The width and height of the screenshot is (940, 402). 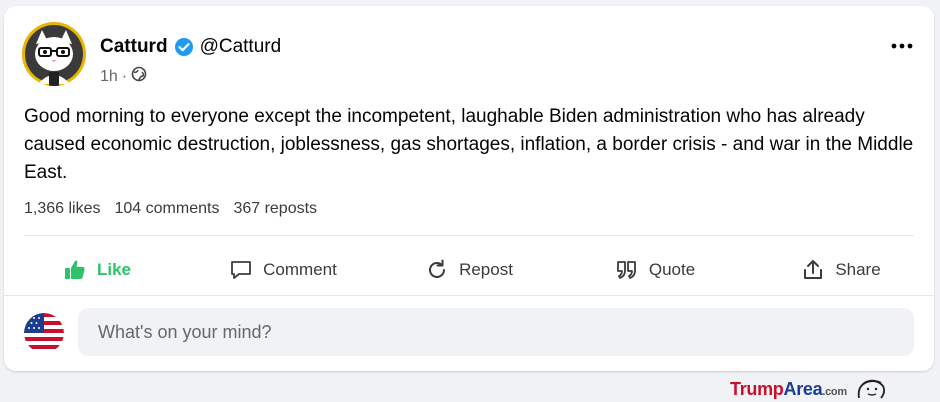 I want to click on share-icon, so click(x=813, y=269).